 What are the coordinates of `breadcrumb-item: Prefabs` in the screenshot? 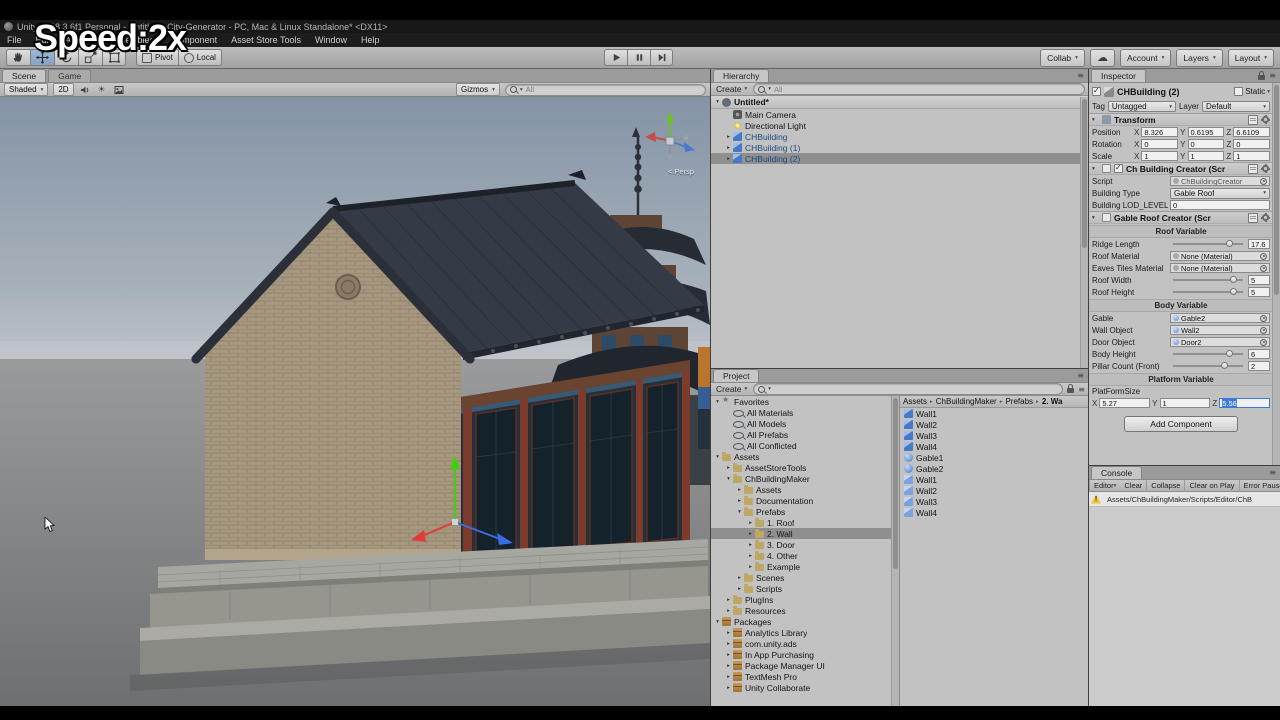 It's located at (1015, 401).